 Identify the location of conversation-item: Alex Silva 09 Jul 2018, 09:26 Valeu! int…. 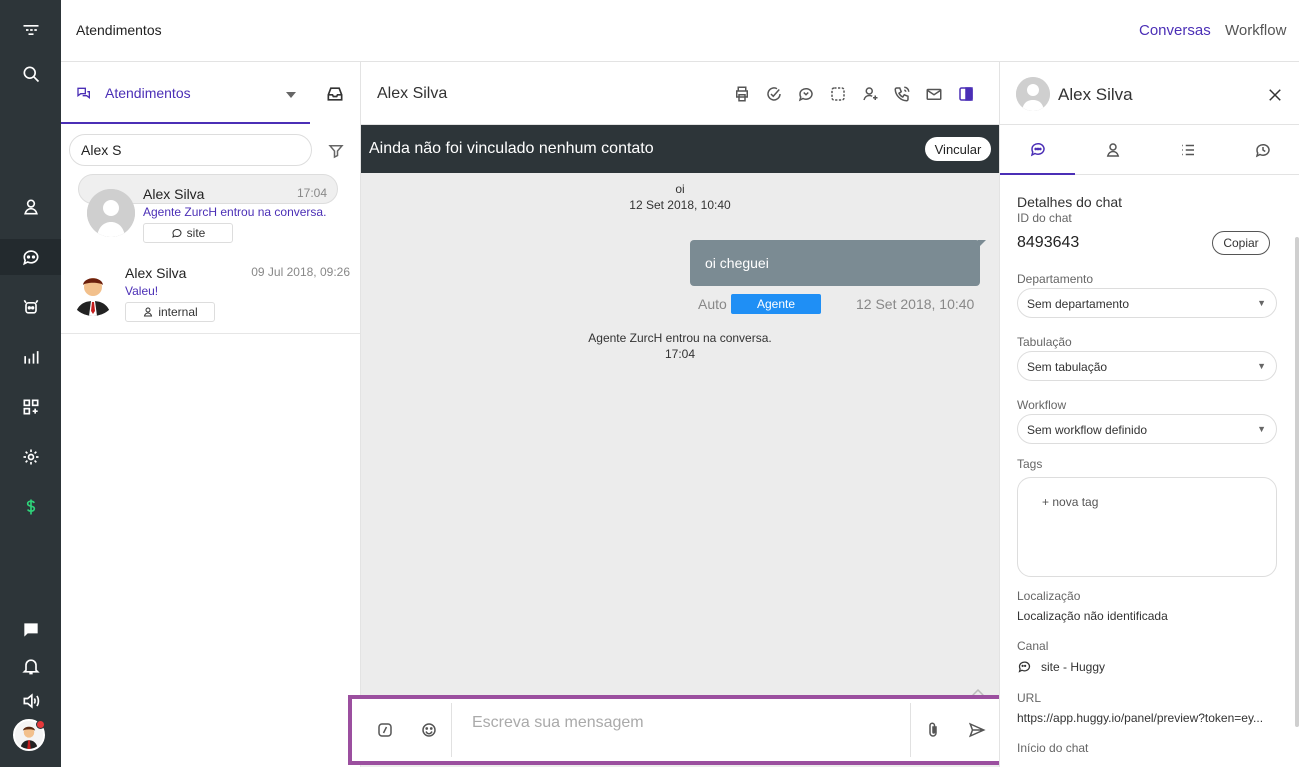
(210, 294).